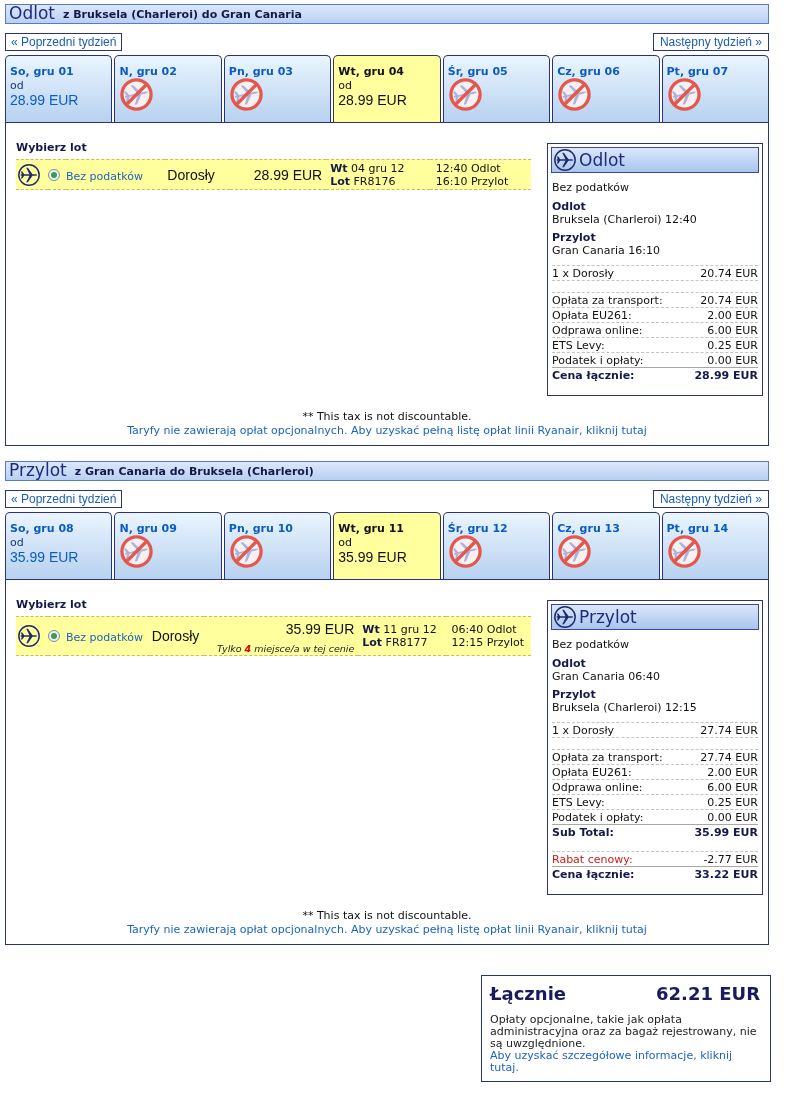 This screenshot has height=1094, width=800. I want to click on day-tab: So, gru 01 od 28.99 EUR, so click(59, 88).